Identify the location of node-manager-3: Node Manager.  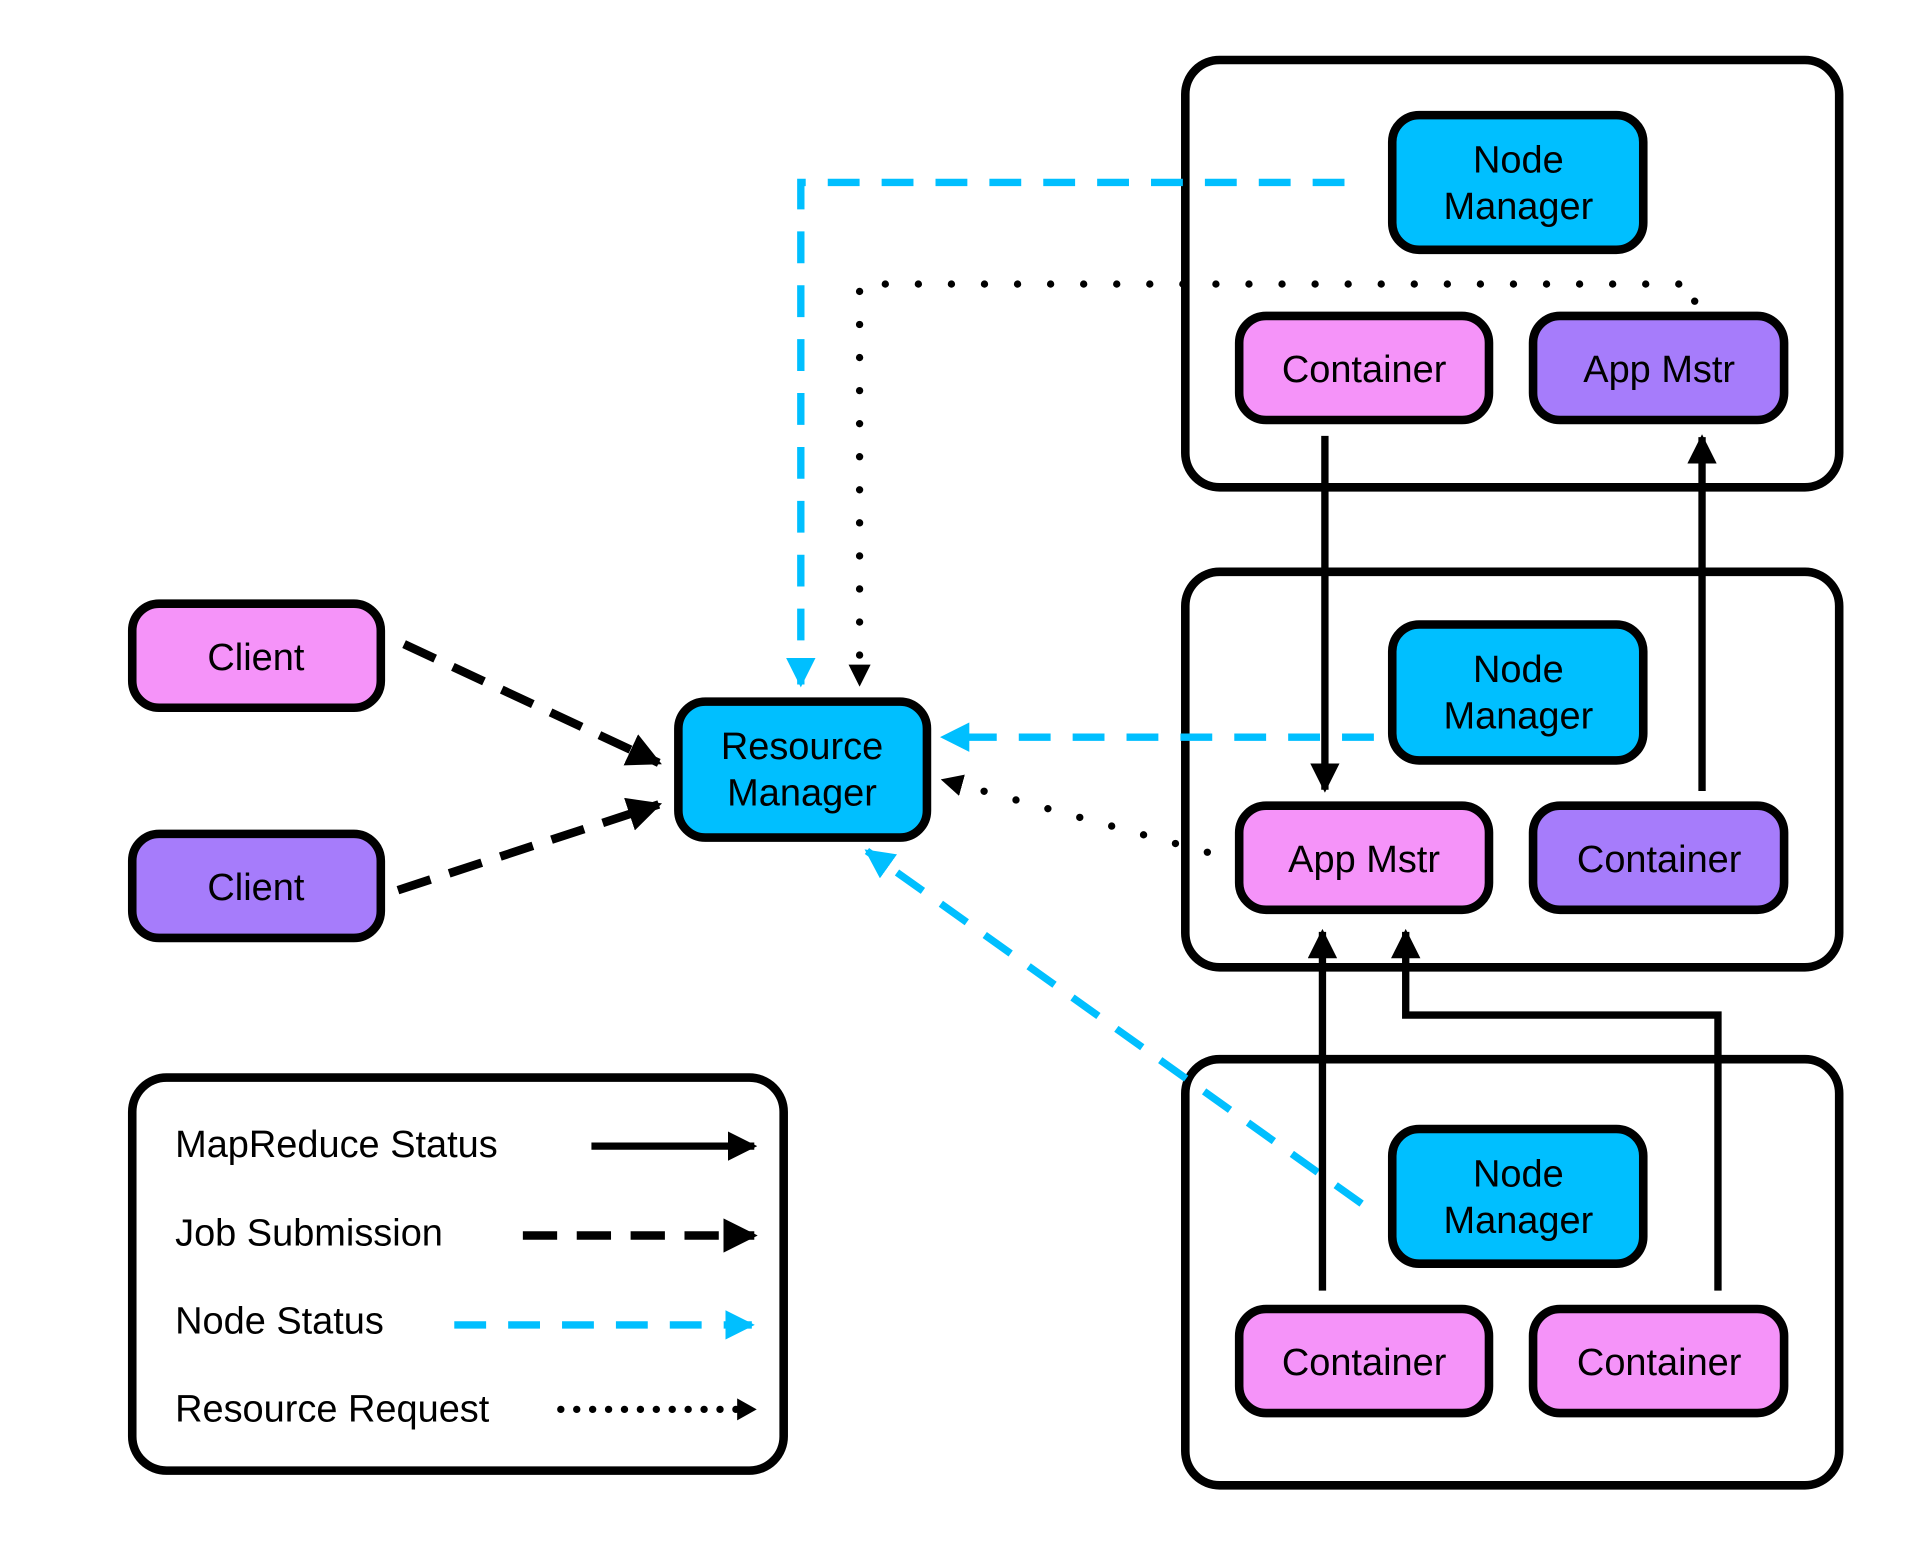
(1517, 1196).